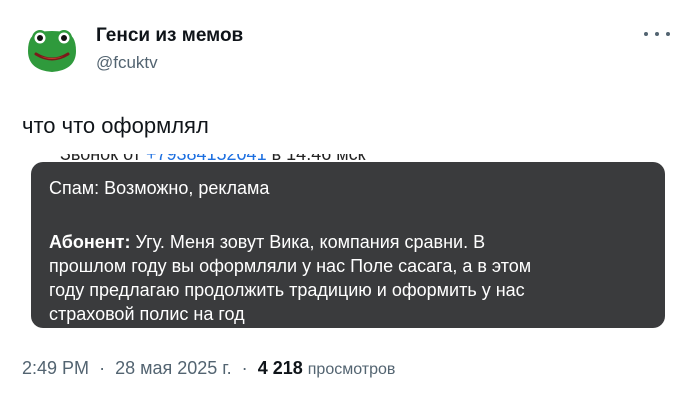 The image size is (700, 407). Describe the element at coordinates (127, 63) in the screenshot. I see `user-handle: @fcuktv` at that location.